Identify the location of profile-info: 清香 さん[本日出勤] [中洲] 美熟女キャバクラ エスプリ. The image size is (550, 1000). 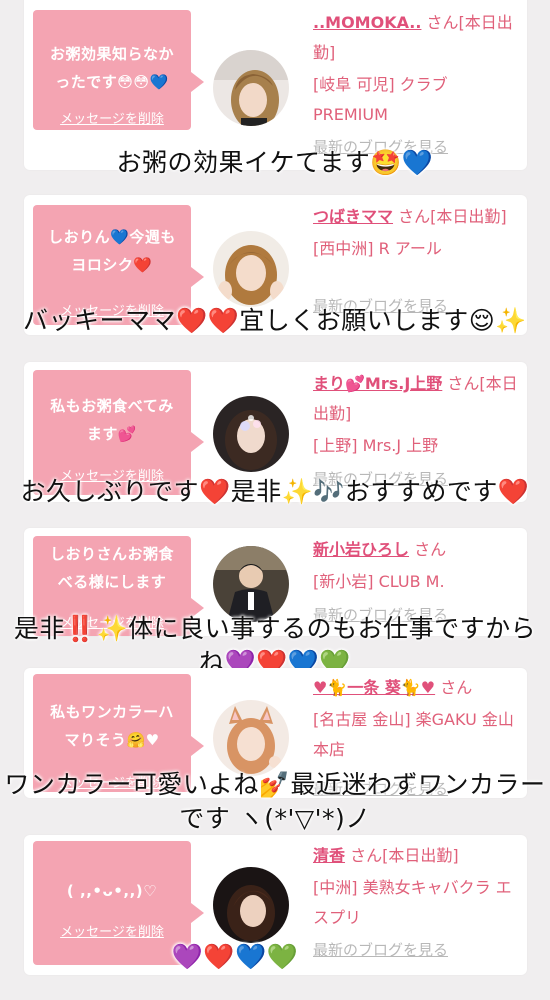
(415, 887).